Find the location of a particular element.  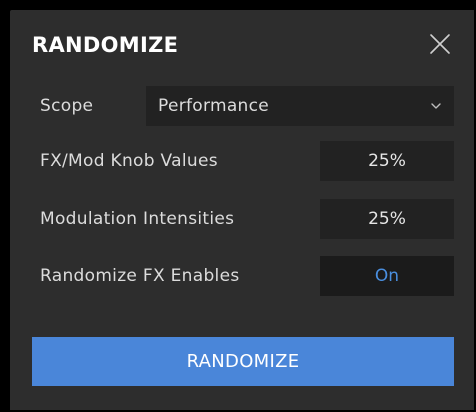

close-icon is located at coordinates (440, 44).